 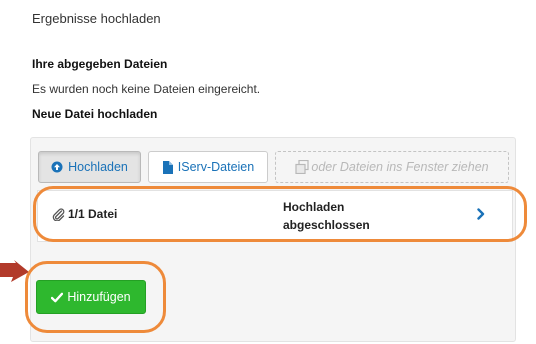 I want to click on iserv-files-label: IServ-Dateien, so click(x=216, y=167).